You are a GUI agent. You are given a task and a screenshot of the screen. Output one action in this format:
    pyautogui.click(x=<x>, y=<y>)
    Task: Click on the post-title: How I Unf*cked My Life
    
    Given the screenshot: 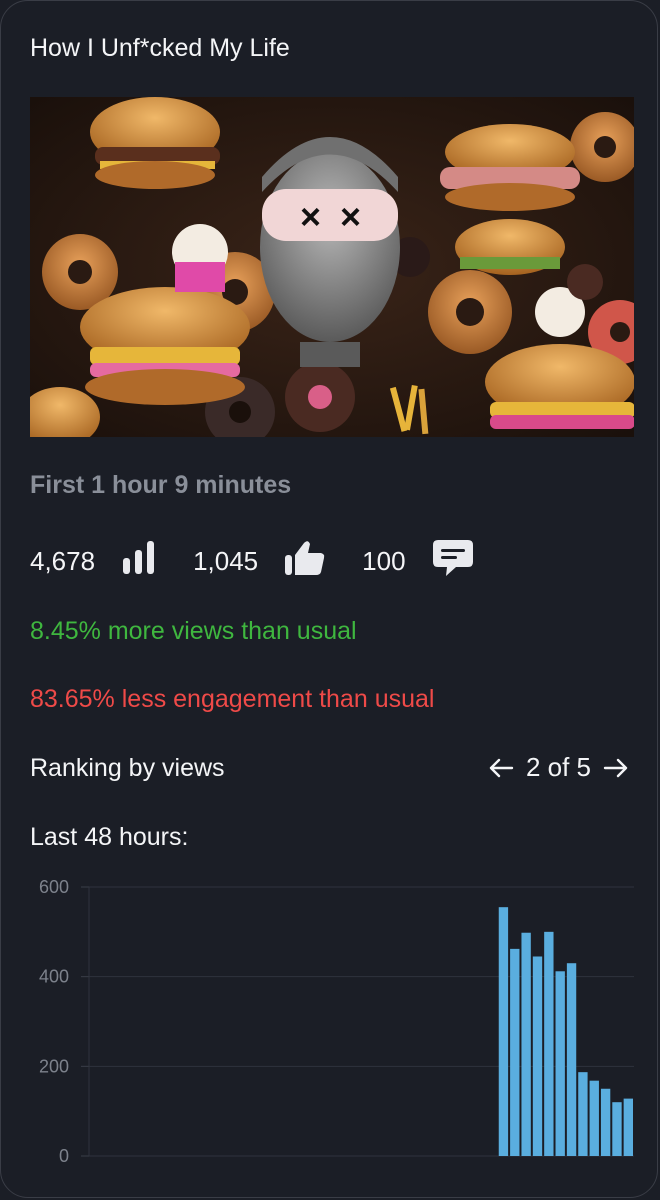 What is the action you would take?
    pyautogui.click(x=160, y=48)
    